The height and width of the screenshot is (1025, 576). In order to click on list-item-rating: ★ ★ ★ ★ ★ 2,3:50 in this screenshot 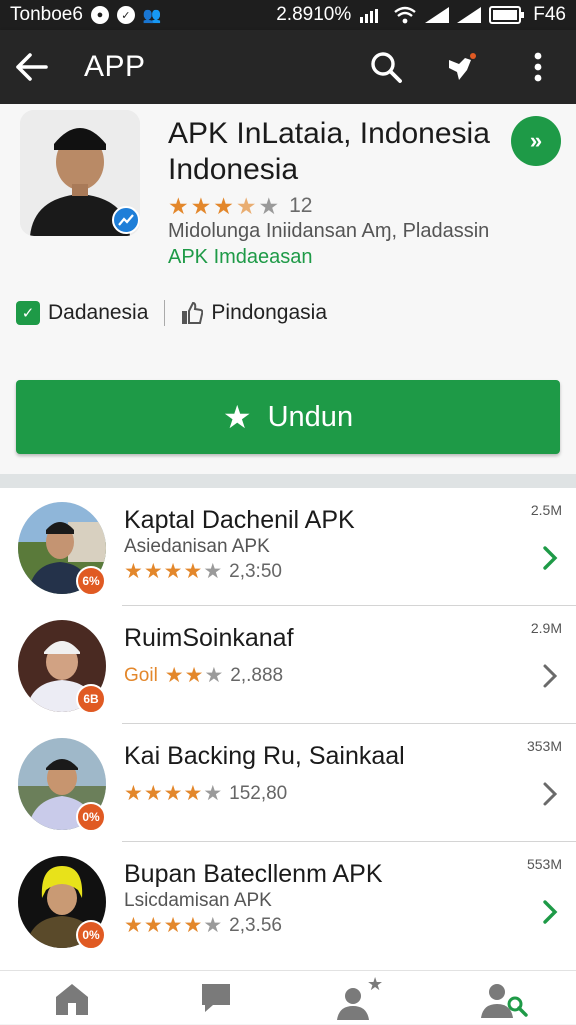, I will do `click(203, 571)`.